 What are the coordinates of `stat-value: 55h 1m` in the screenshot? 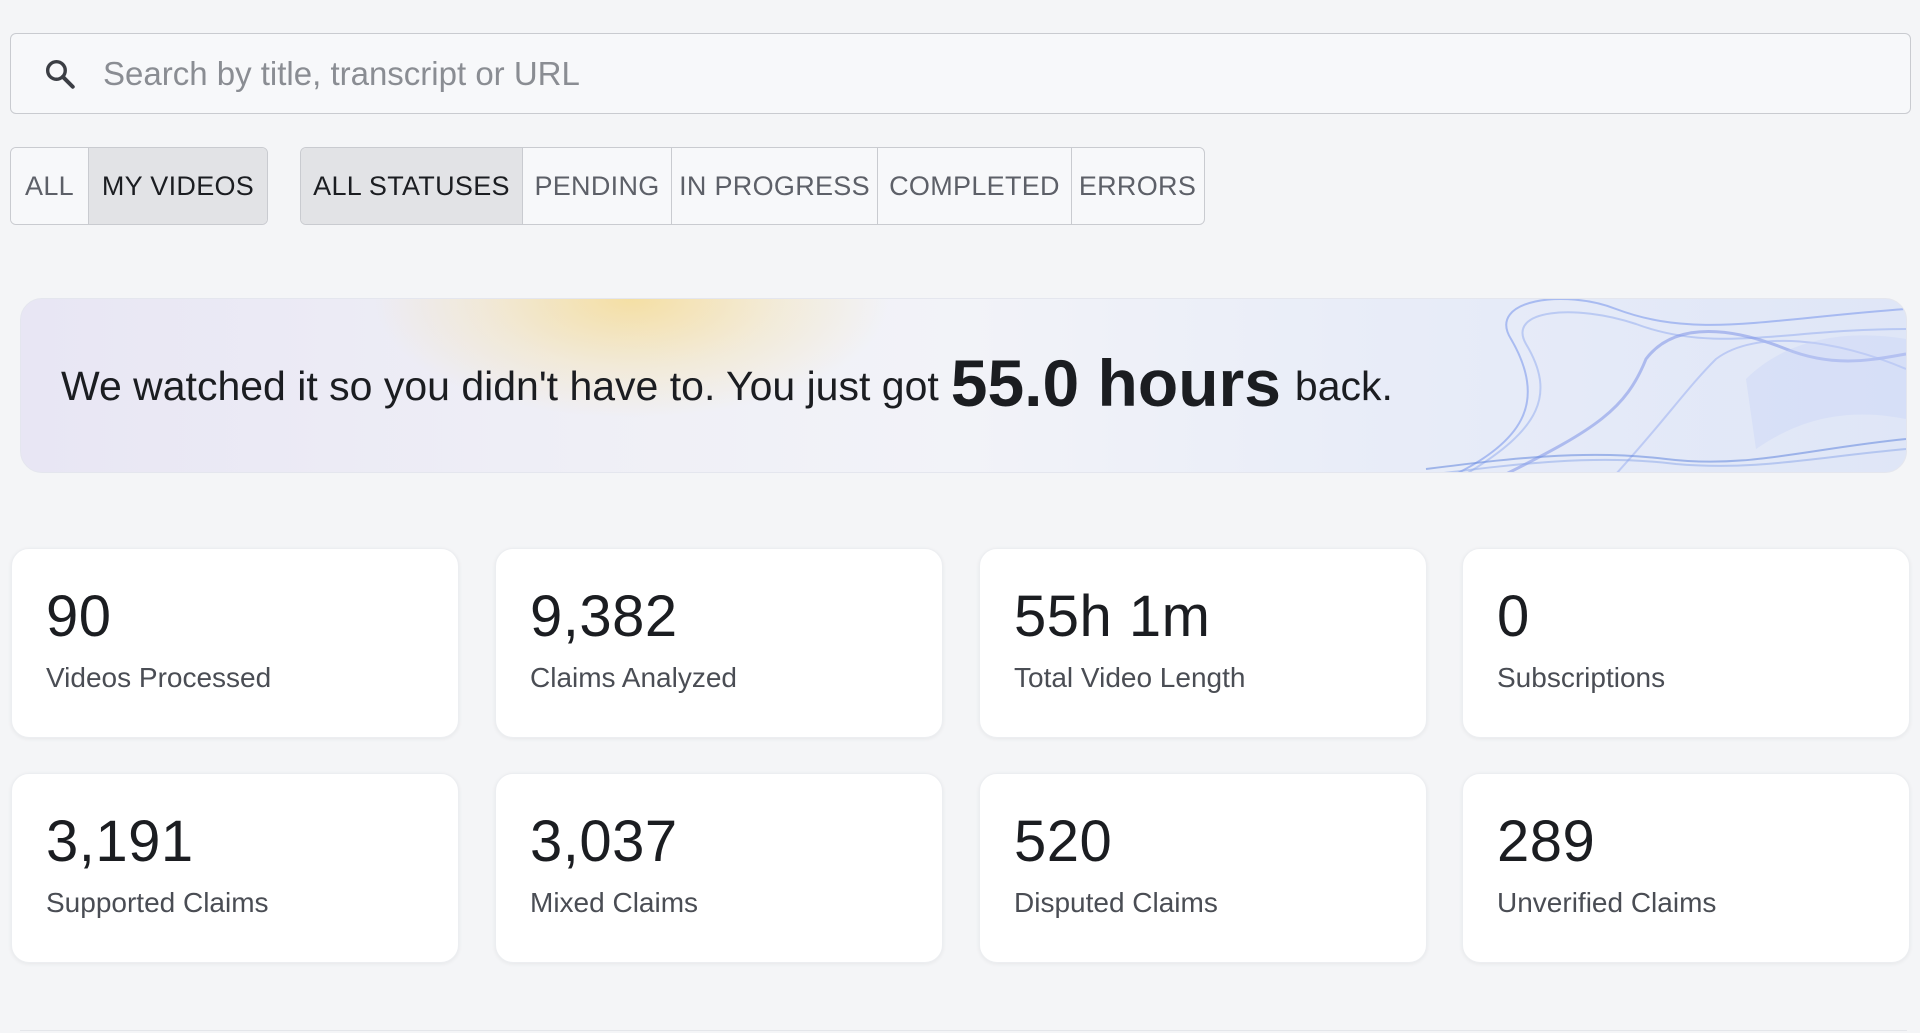 It's located at (1112, 616).